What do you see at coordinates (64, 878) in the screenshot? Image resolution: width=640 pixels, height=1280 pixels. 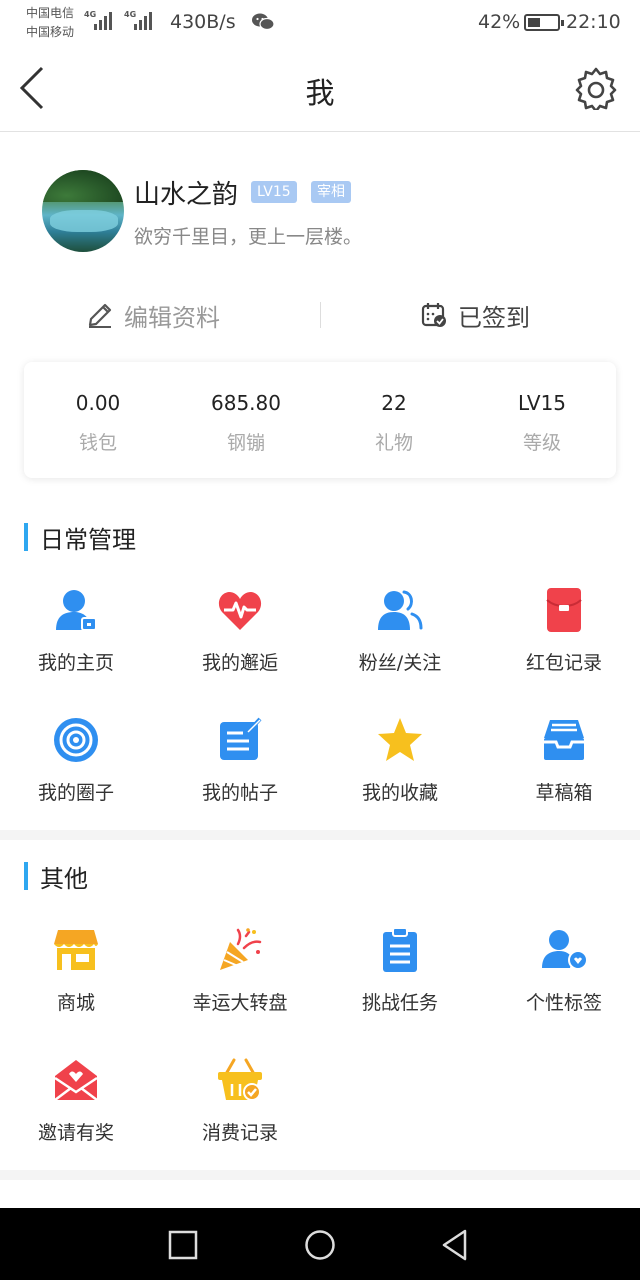 I see `section-other-label: 其他` at bounding box center [64, 878].